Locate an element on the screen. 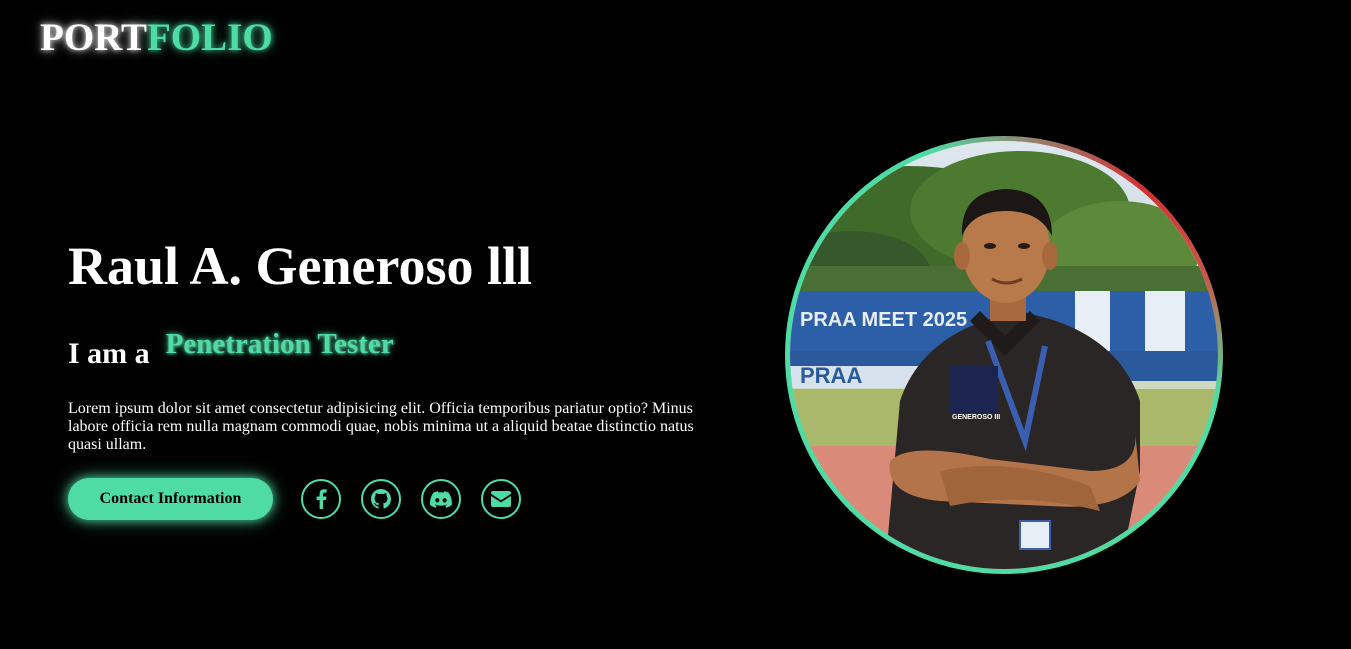 Image resolution: width=1351 pixels, height=649 pixels. email-link is located at coordinates (501, 499).